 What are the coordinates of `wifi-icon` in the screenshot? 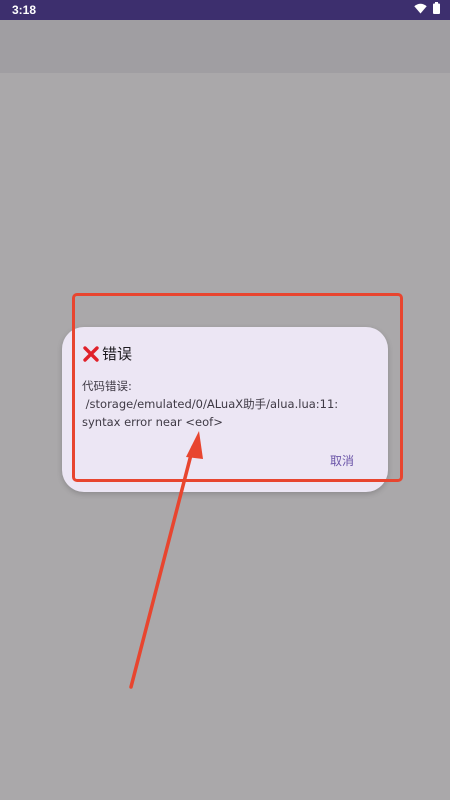 It's located at (420, 10).